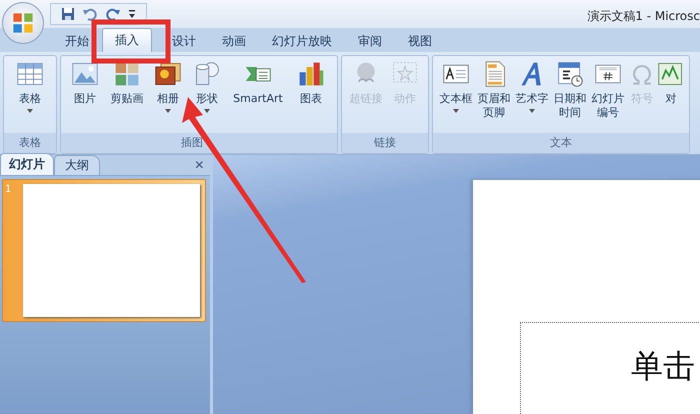 This screenshot has height=414, width=700. I want to click on ribbon-tab: 开始, so click(77, 41).